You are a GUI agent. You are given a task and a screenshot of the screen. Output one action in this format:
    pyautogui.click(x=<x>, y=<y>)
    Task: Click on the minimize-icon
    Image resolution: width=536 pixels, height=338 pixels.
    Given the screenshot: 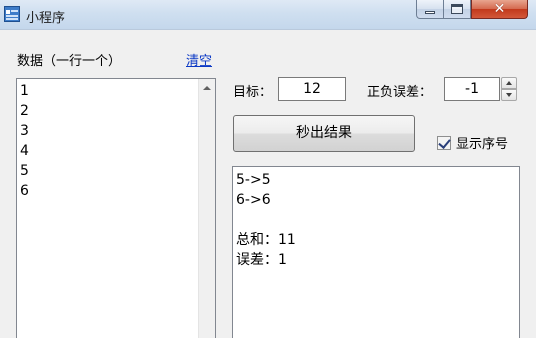 What is the action you would take?
    pyautogui.click(x=430, y=12)
    